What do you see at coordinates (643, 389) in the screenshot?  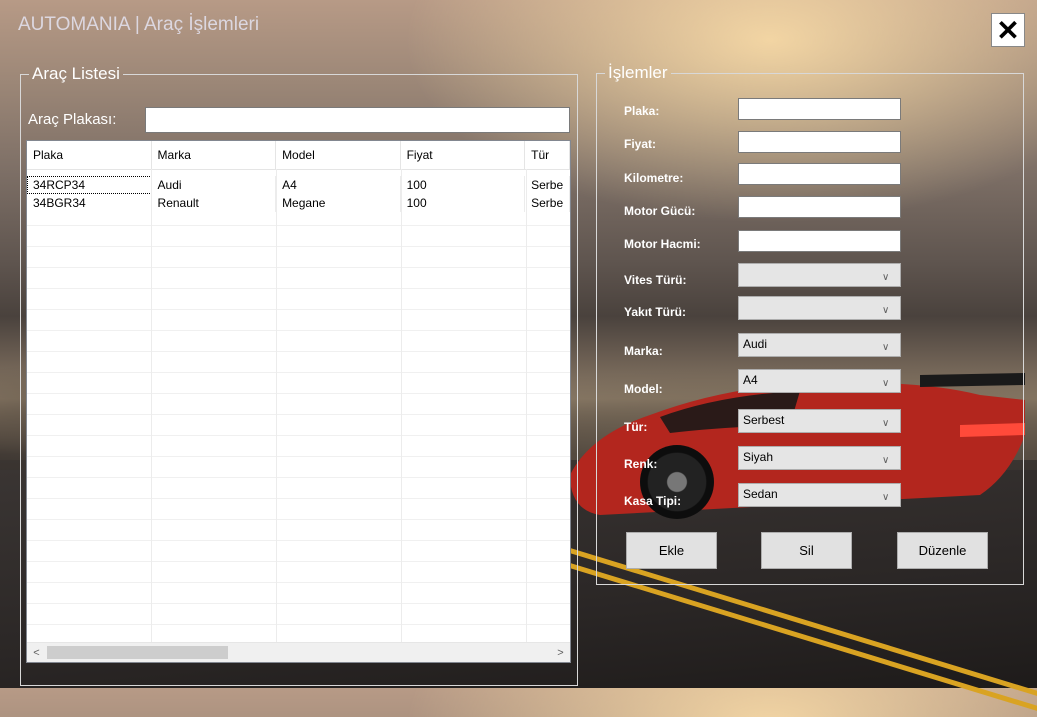 I see `model-label: Model:` at bounding box center [643, 389].